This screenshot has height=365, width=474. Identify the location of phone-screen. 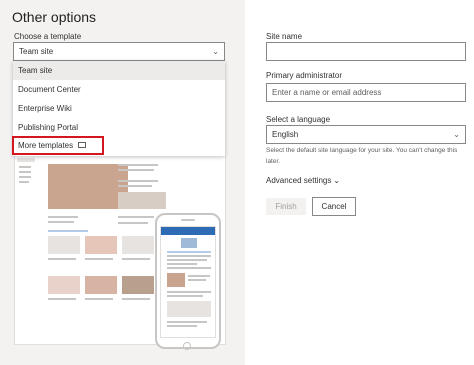
(188, 282).